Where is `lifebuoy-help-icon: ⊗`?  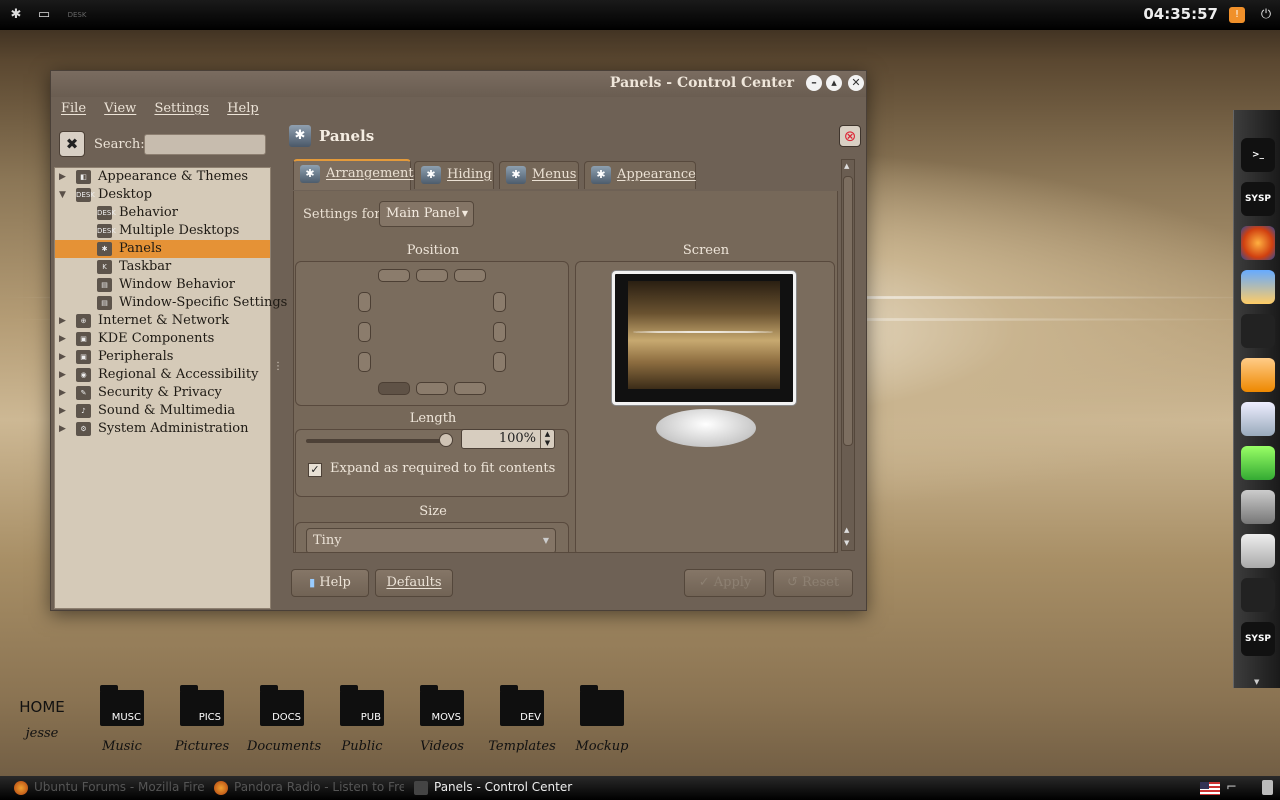 lifebuoy-help-icon: ⊗ is located at coordinates (850, 136).